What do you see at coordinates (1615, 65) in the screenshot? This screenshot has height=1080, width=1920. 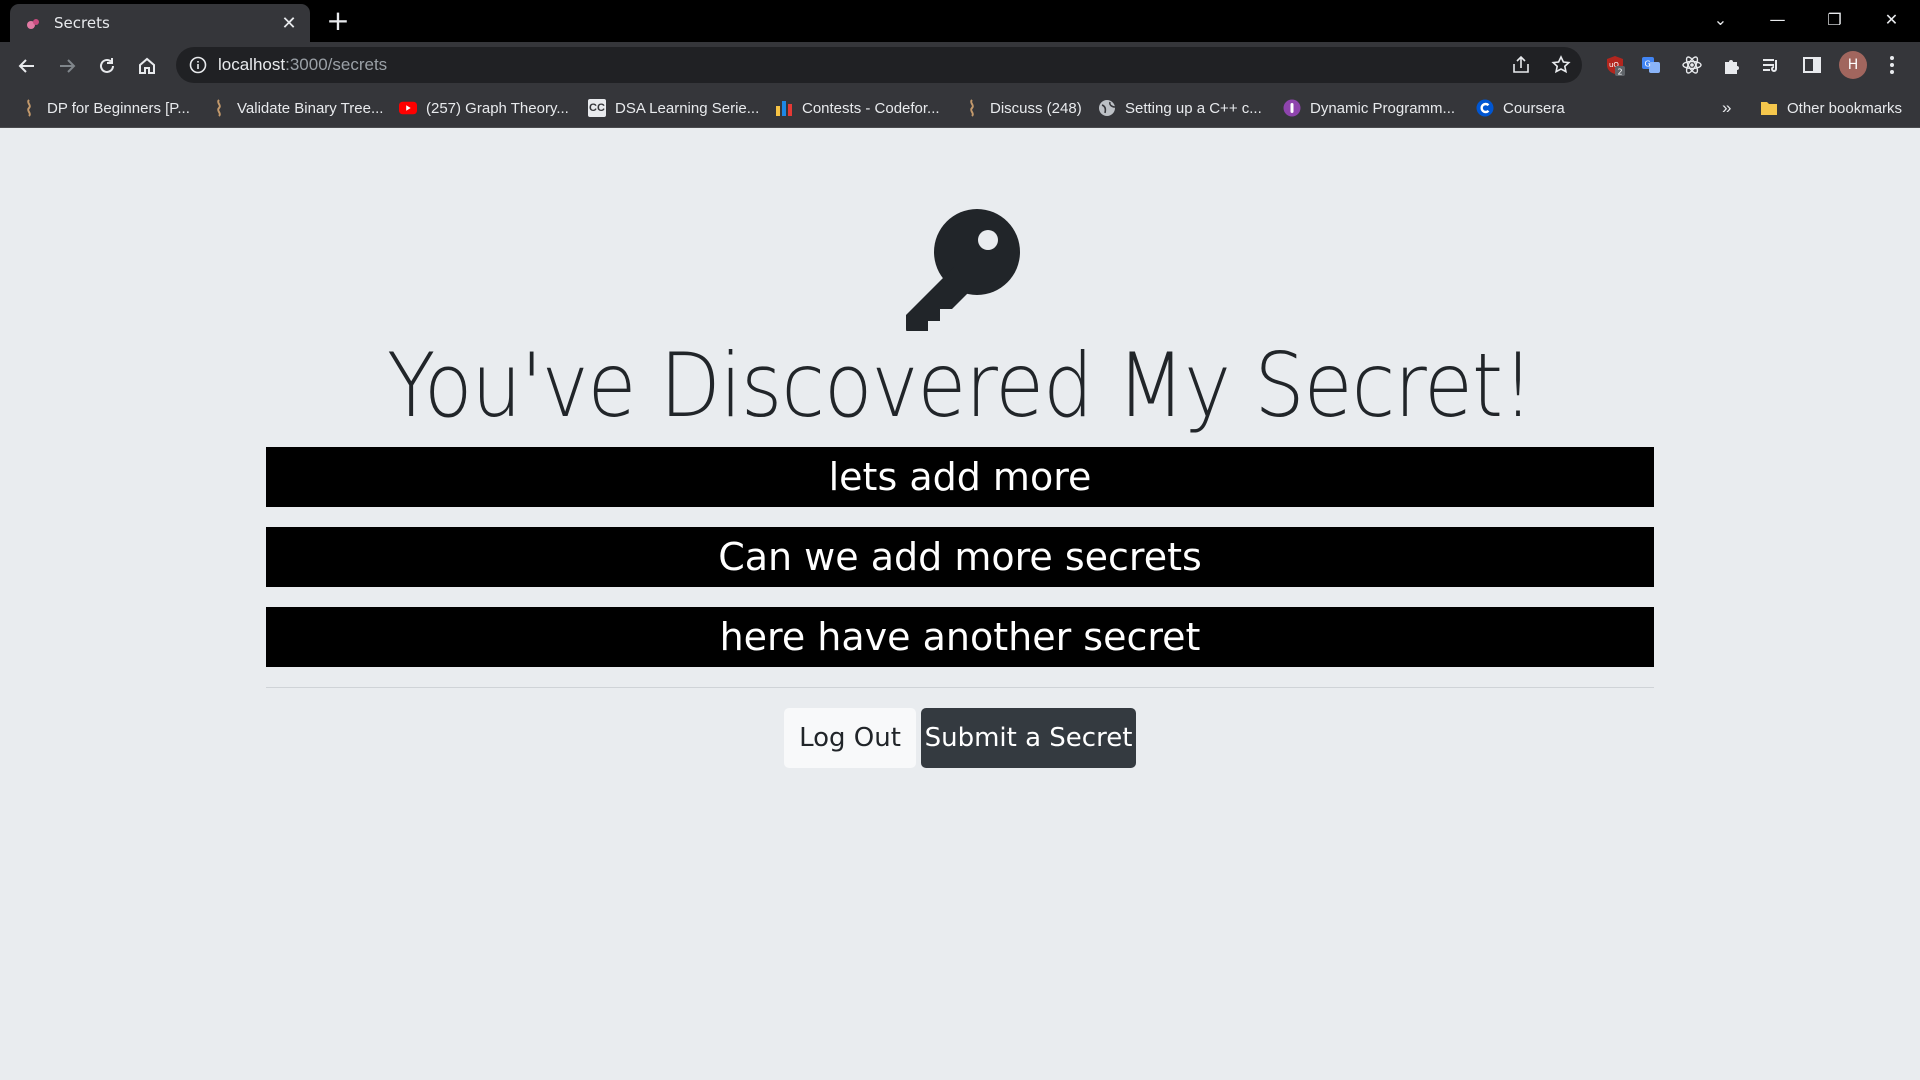 I see `ublock-extension-icon: uO 2` at bounding box center [1615, 65].